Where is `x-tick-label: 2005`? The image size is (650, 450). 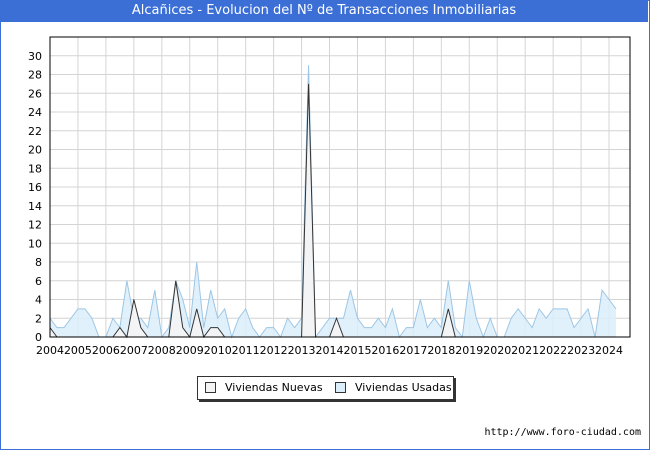
x-tick-label: 2005 is located at coordinates (78, 350).